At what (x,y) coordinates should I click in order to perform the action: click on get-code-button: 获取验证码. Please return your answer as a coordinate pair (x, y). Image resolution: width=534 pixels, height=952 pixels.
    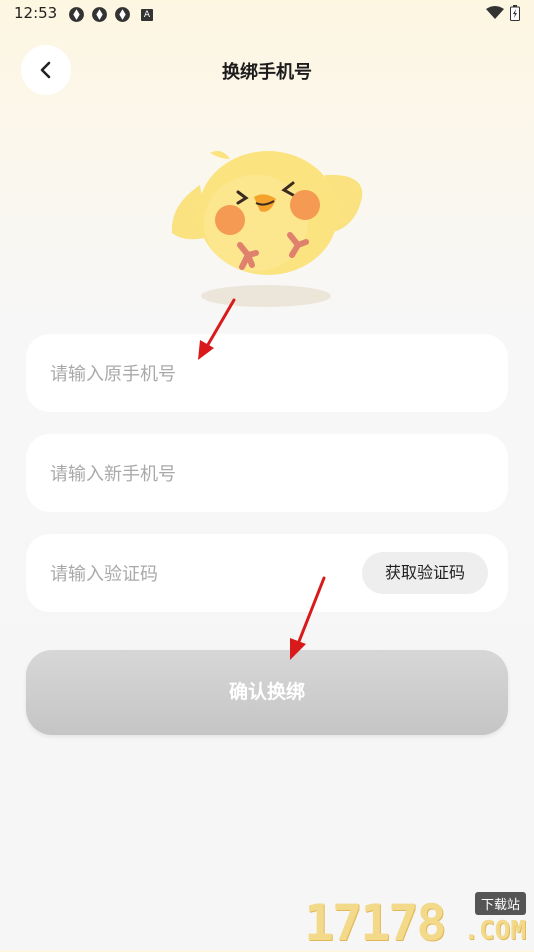
    Looking at the image, I should click on (424, 573).